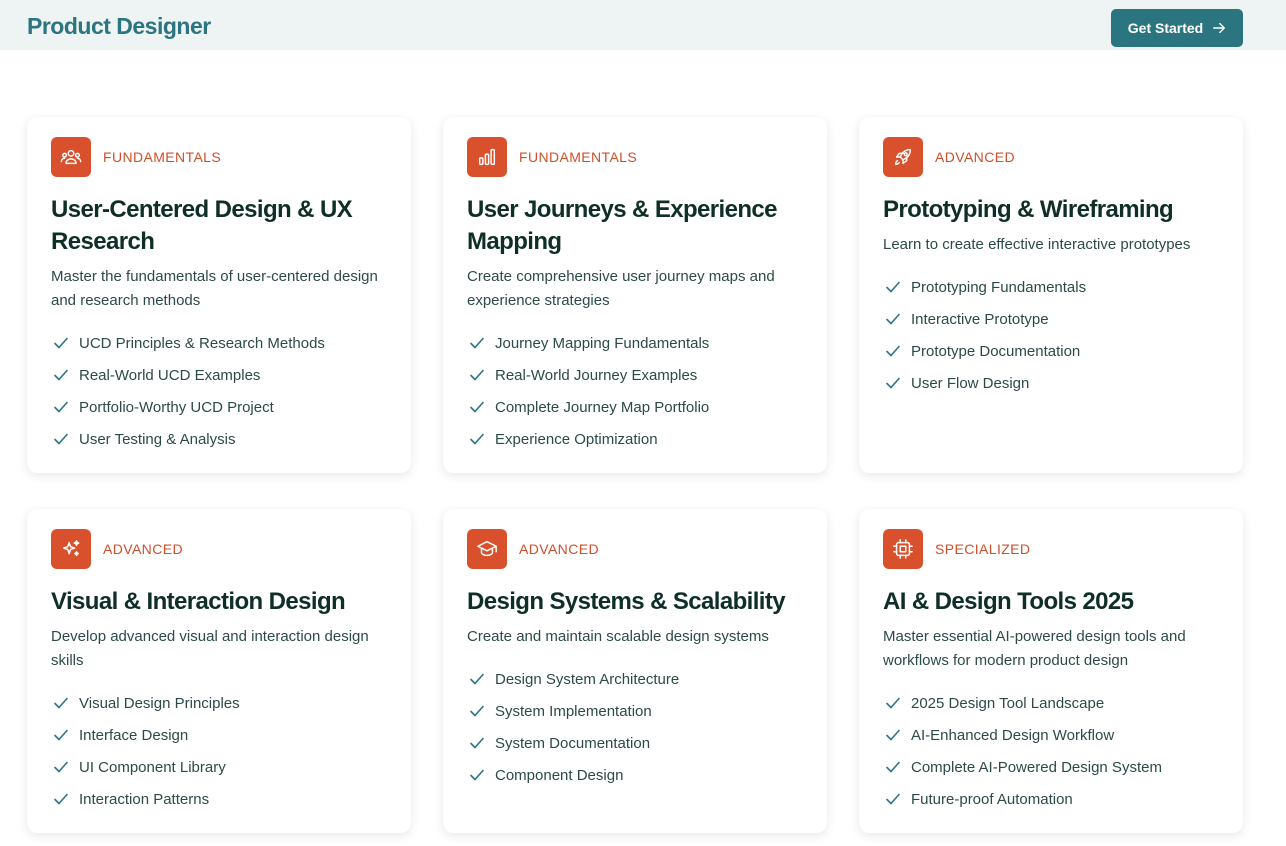  I want to click on feature-item: Interface Design, so click(219, 735).